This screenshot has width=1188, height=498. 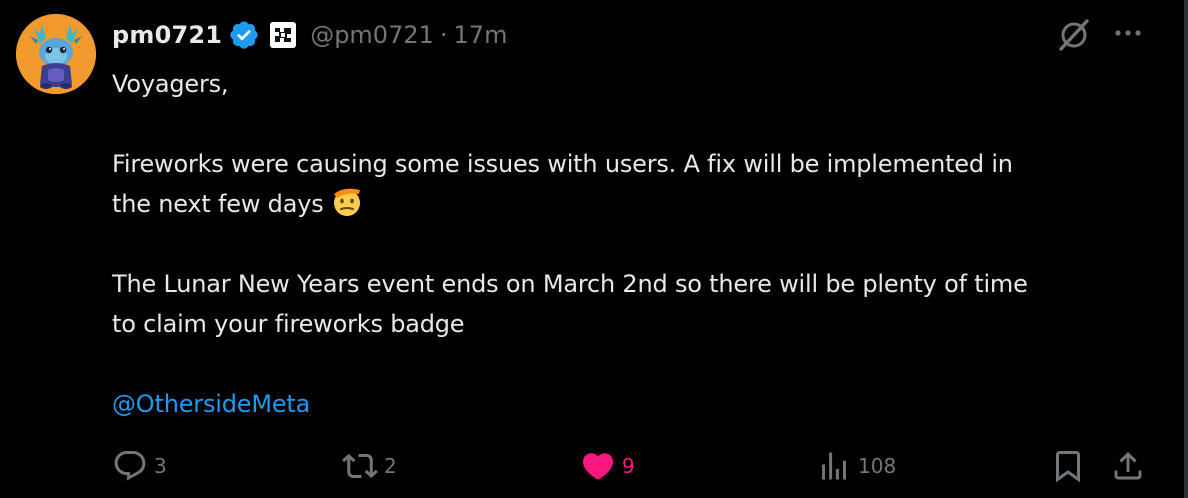 I want to click on saluting-face-icon, so click(x=346, y=202).